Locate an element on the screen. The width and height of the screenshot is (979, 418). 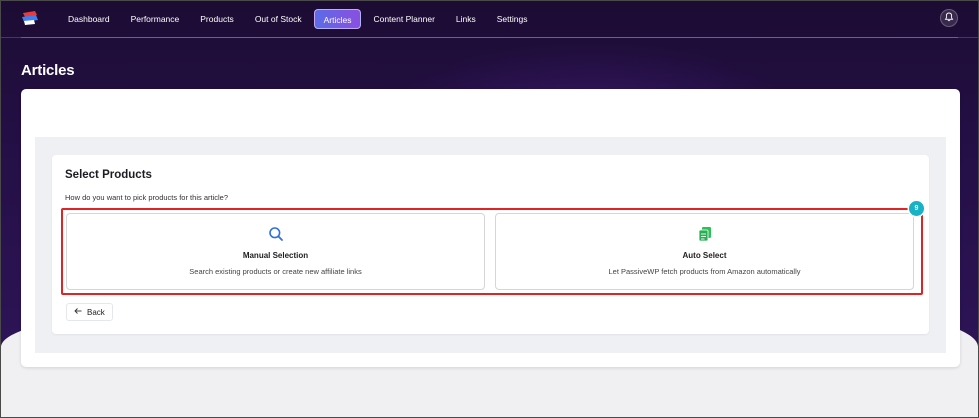
arrow-left-icon is located at coordinates (78, 312).